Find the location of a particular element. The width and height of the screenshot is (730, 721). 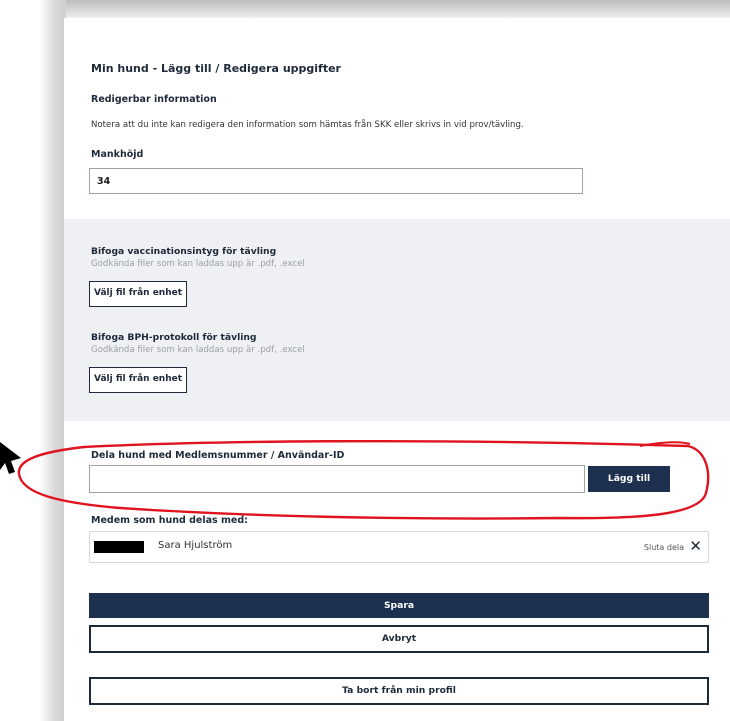

add-share-button: Lägg till is located at coordinates (629, 479).